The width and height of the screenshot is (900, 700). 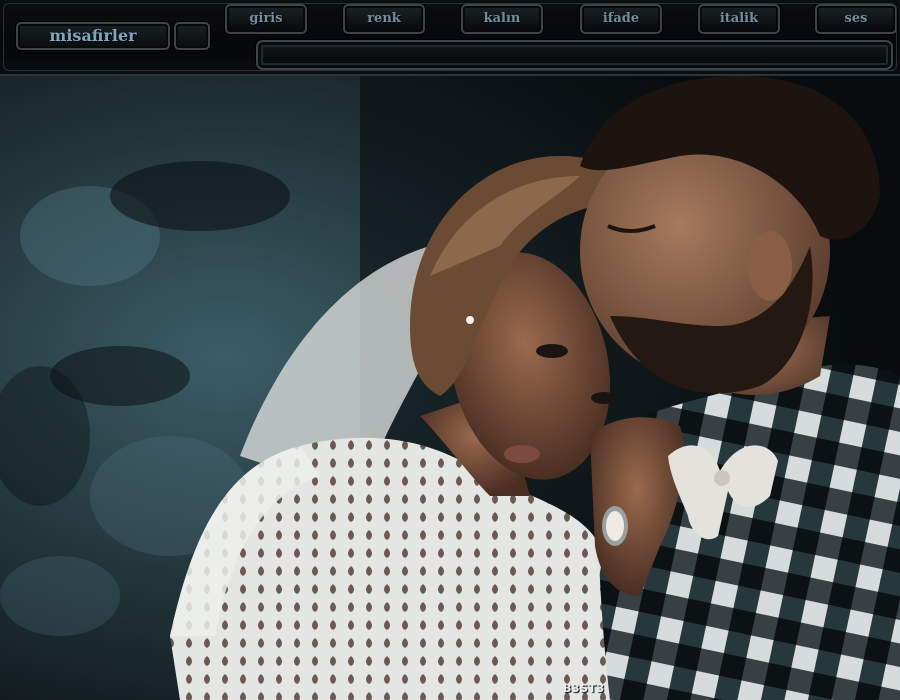 What do you see at coordinates (621, 19) in the screenshot?
I see `ifade-button: ifade` at bounding box center [621, 19].